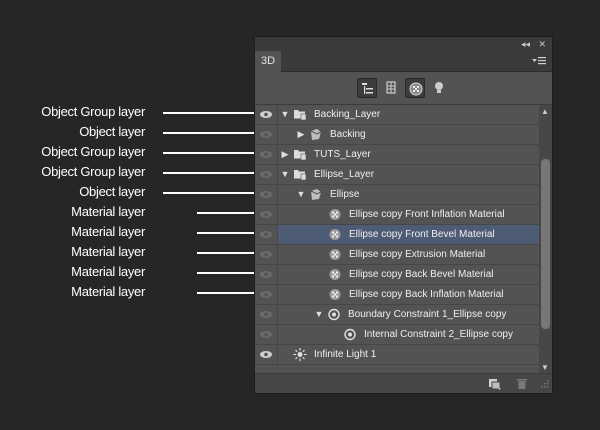 This screenshot has width=600, height=430. Describe the element at coordinates (403, 88) in the screenshot. I see `filter-toolbar` at that location.